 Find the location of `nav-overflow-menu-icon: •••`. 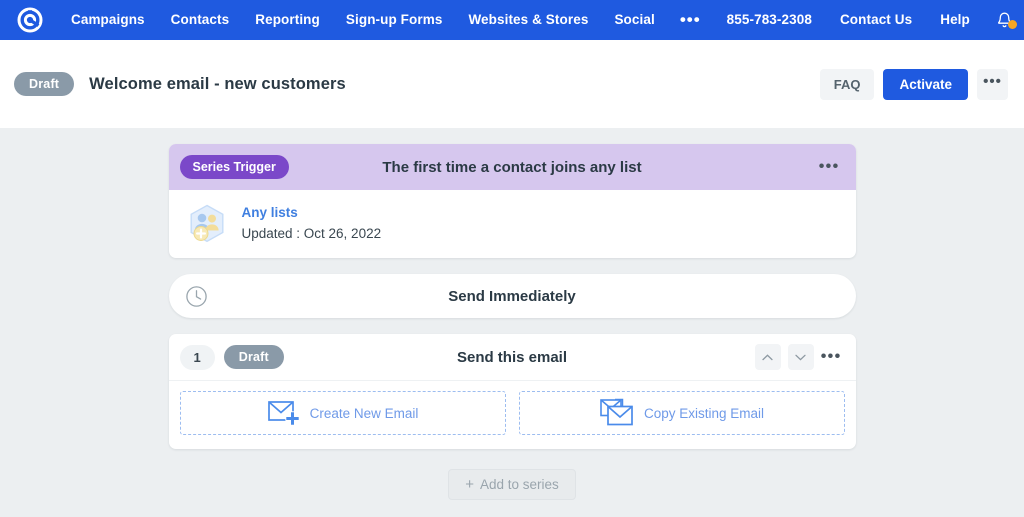

nav-overflow-menu-icon: ••• is located at coordinates (690, 20).